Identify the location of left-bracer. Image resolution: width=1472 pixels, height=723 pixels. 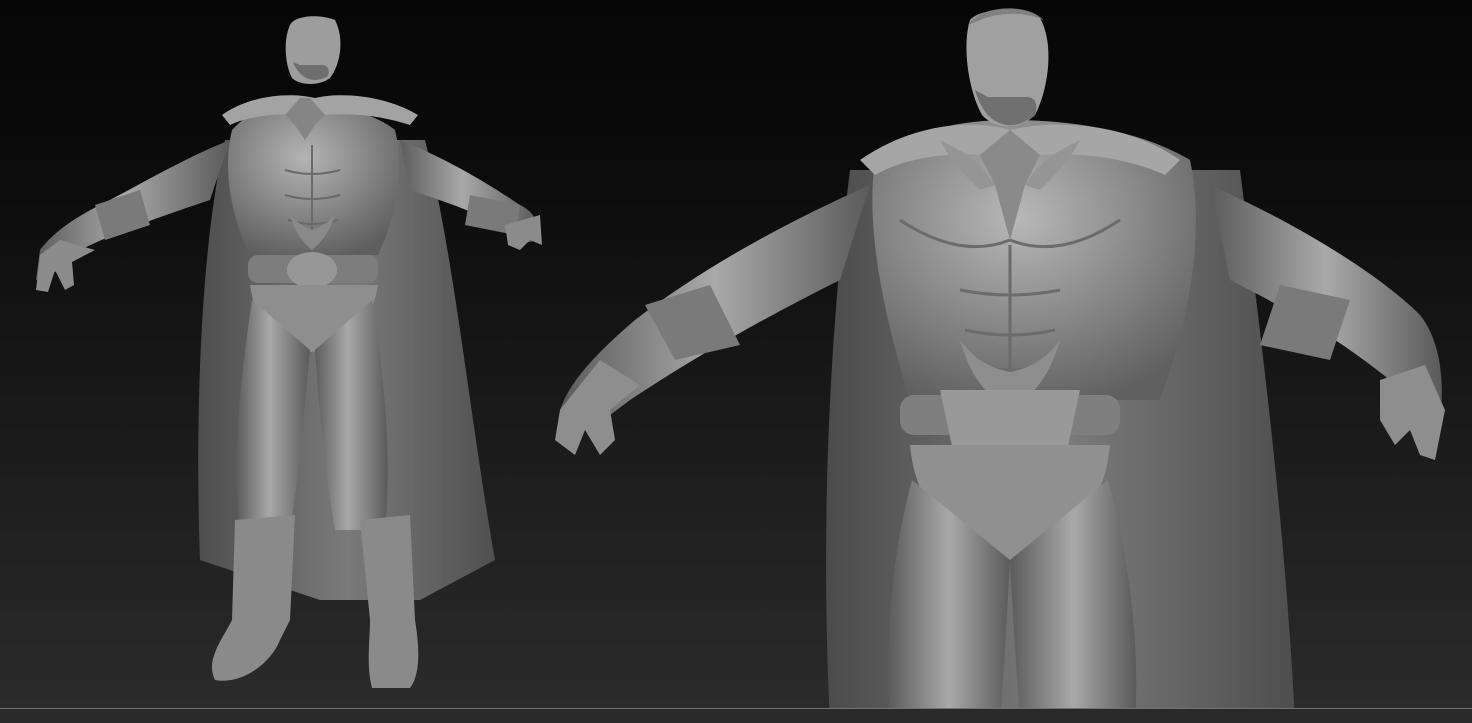
(122, 215).